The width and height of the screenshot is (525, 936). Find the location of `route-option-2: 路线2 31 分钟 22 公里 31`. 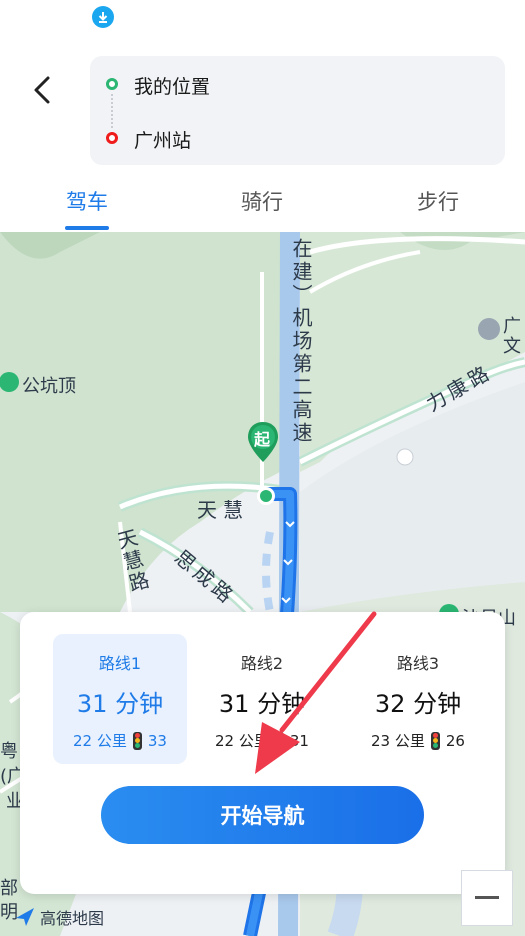

route-option-2: 路线2 31 分钟 22 公里 31 is located at coordinates (262, 699).